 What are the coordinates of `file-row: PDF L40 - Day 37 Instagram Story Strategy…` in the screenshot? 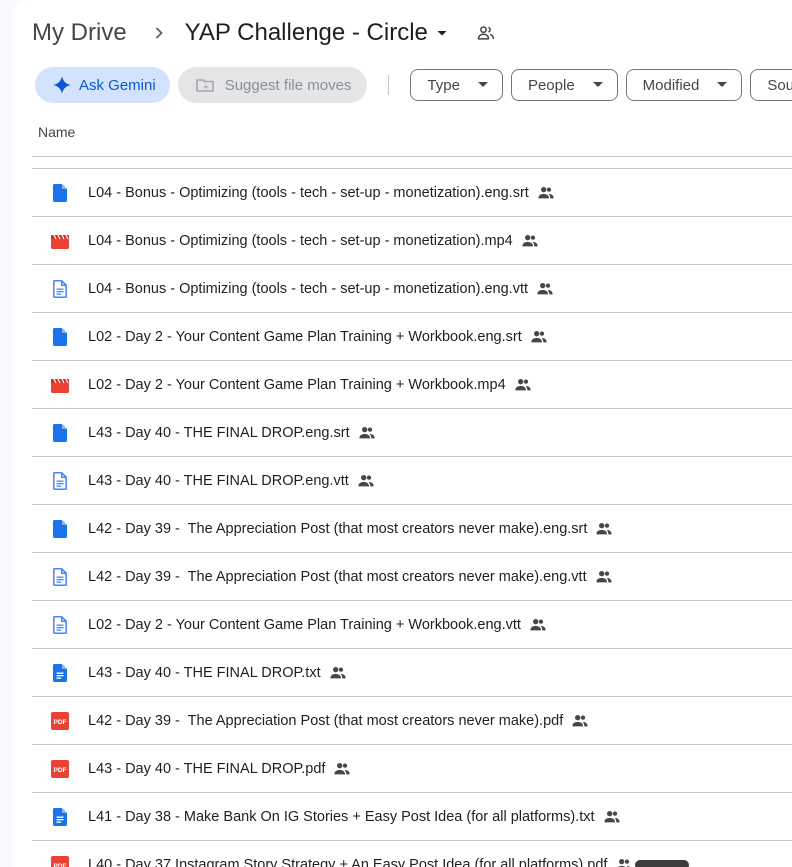 It's located at (412, 854).